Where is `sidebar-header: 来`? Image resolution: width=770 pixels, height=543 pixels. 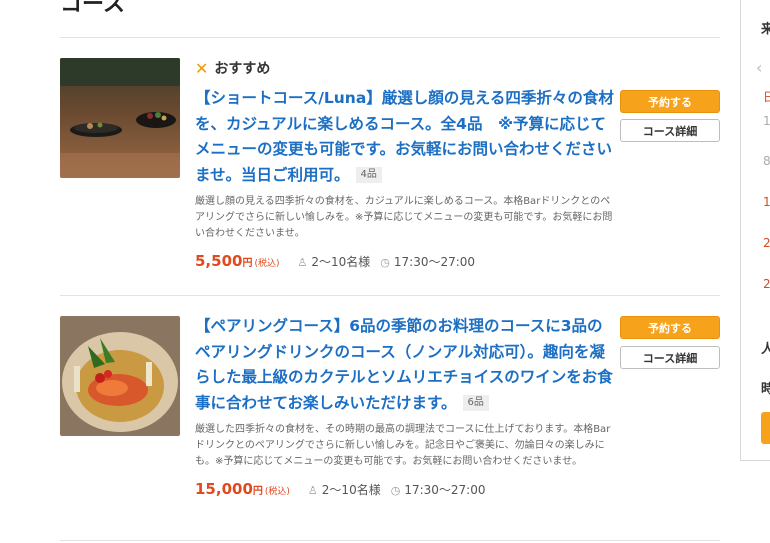 sidebar-header: 来 is located at coordinates (765, 29).